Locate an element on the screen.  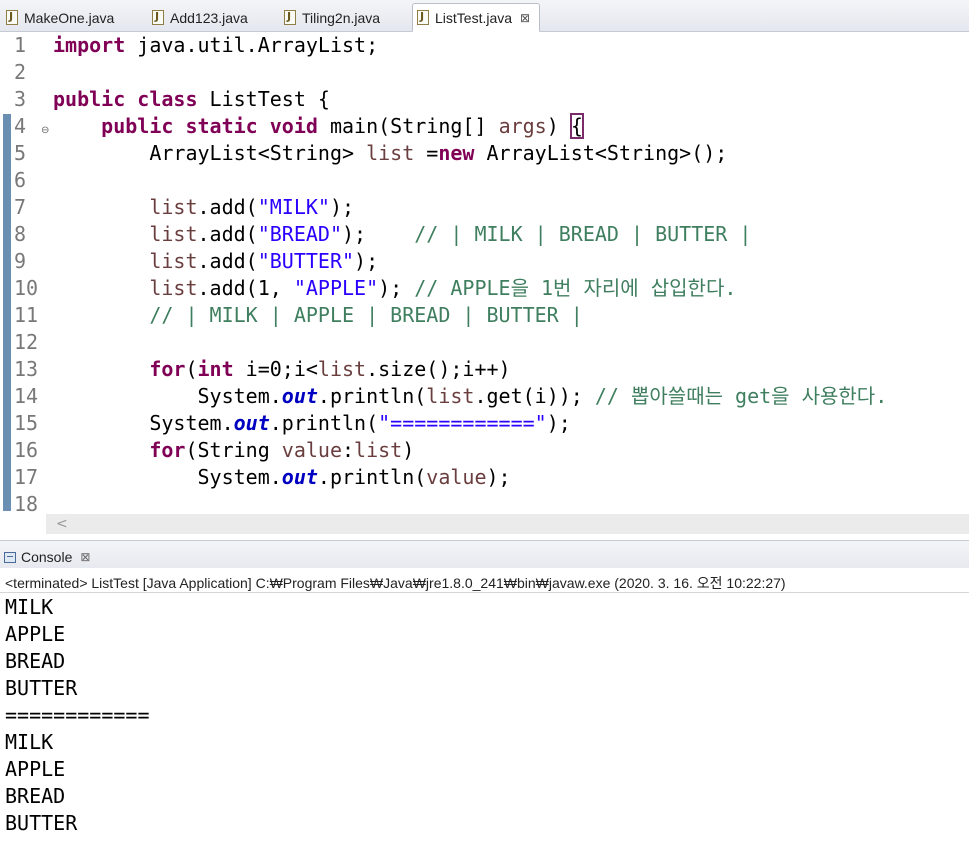
code-text: ( is located at coordinates (191, 369).